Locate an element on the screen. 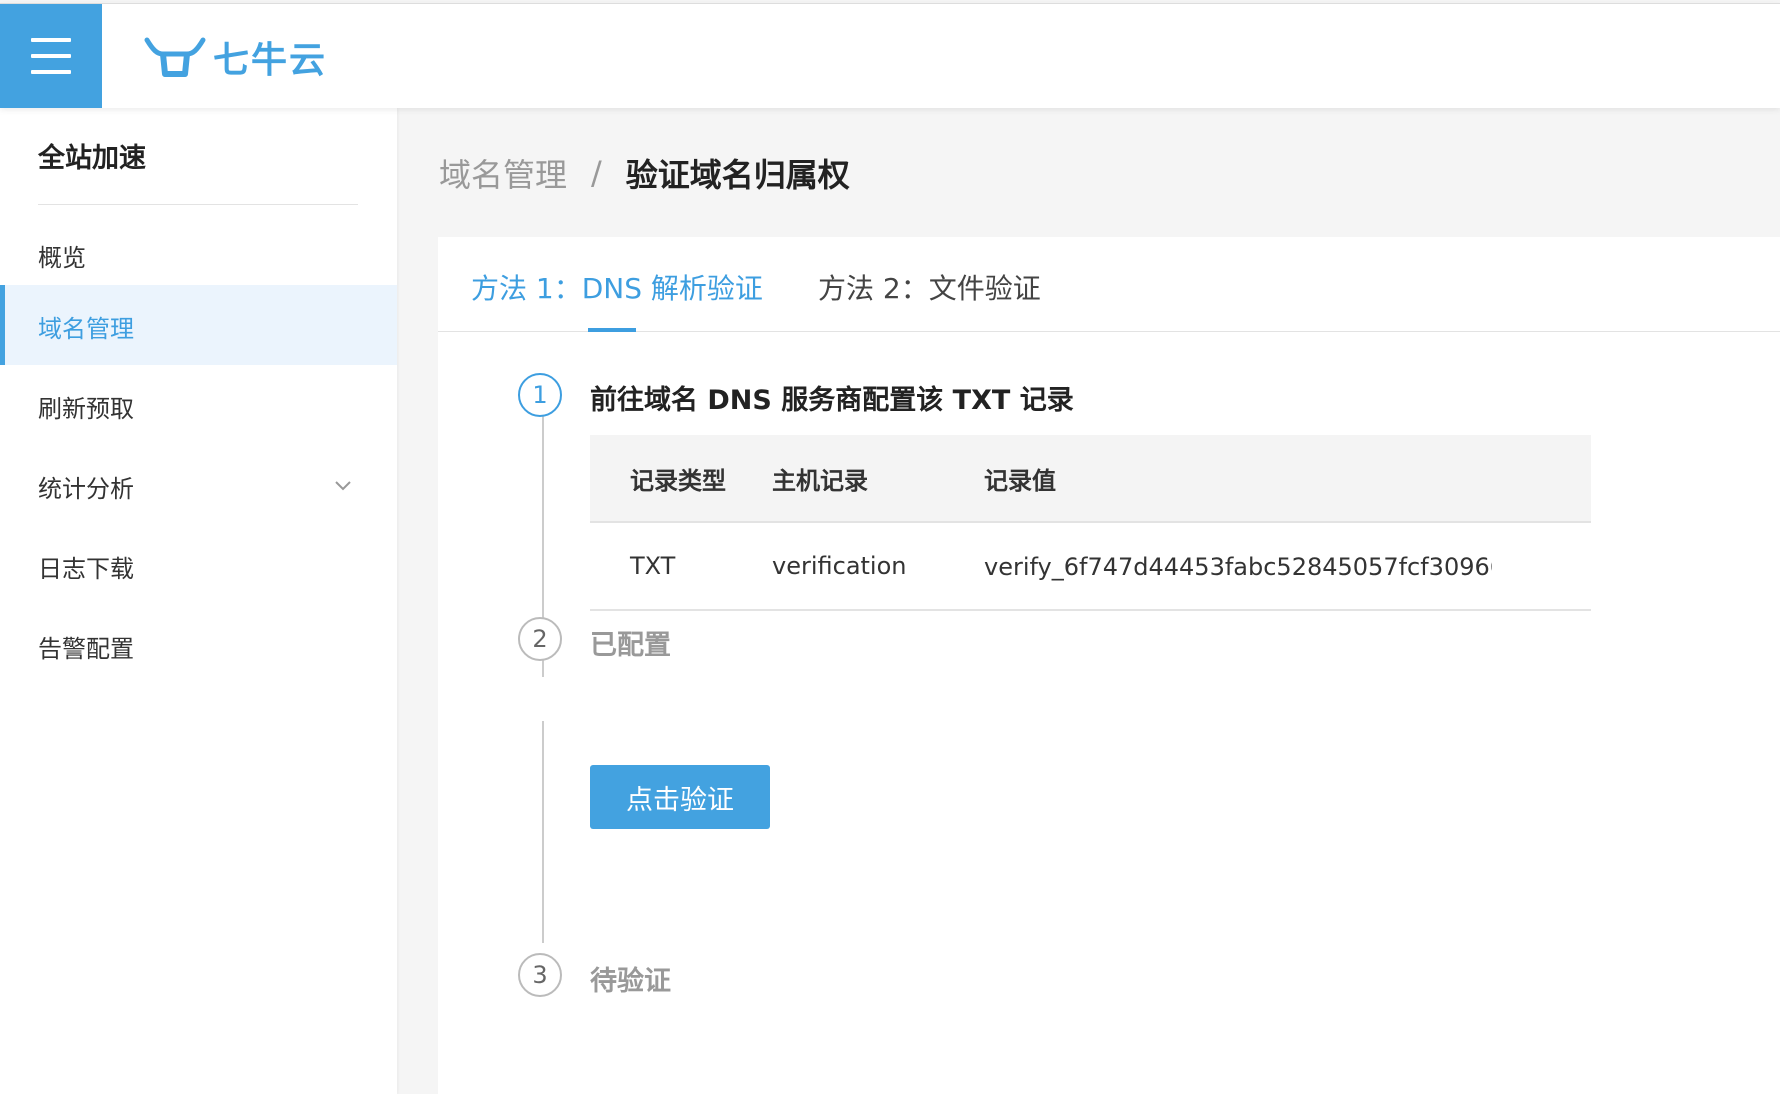 The width and height of the screenshot is (1780, 1094). sidebar-item-label: 域名管理 is located at coordinates (86, 329).